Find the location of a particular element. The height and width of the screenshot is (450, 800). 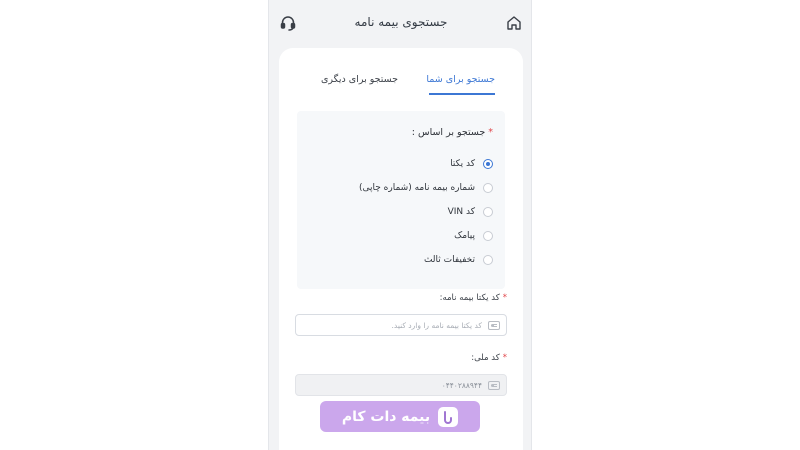

headset-icon is located at coordinates (288, 23).